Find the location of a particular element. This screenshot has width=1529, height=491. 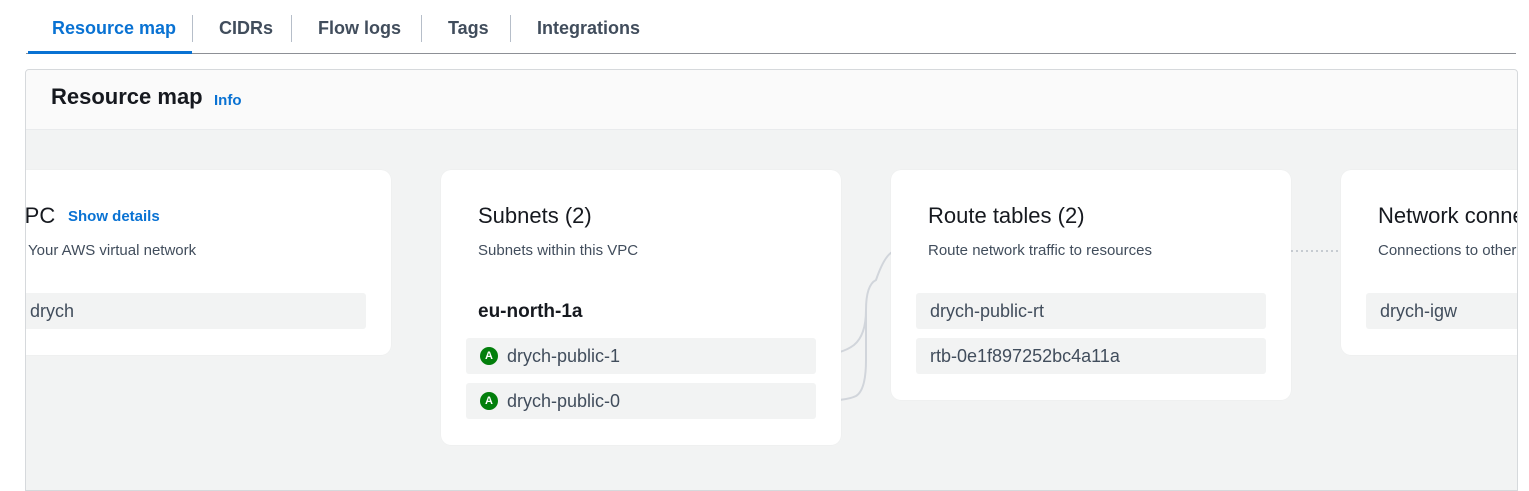

panel-title: Resource map is located at coordinates (127, 96).